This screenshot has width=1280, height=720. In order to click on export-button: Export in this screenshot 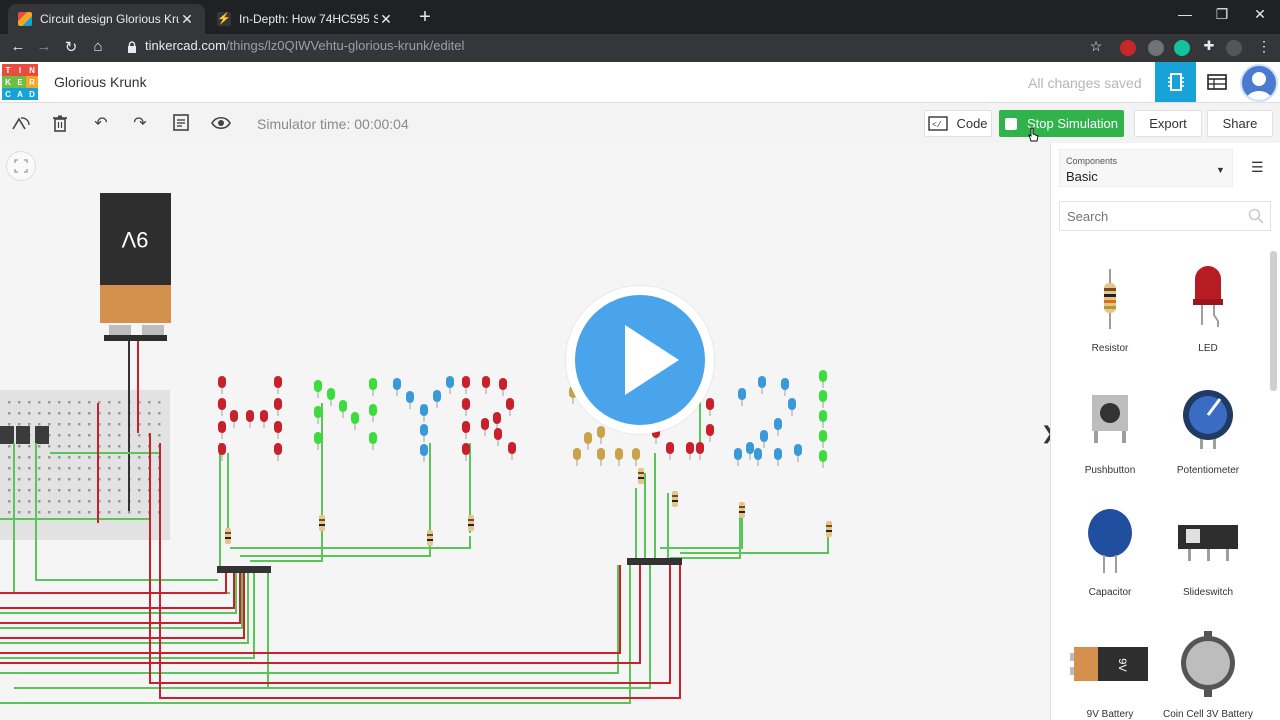, I will do `click(1168, 123)`.